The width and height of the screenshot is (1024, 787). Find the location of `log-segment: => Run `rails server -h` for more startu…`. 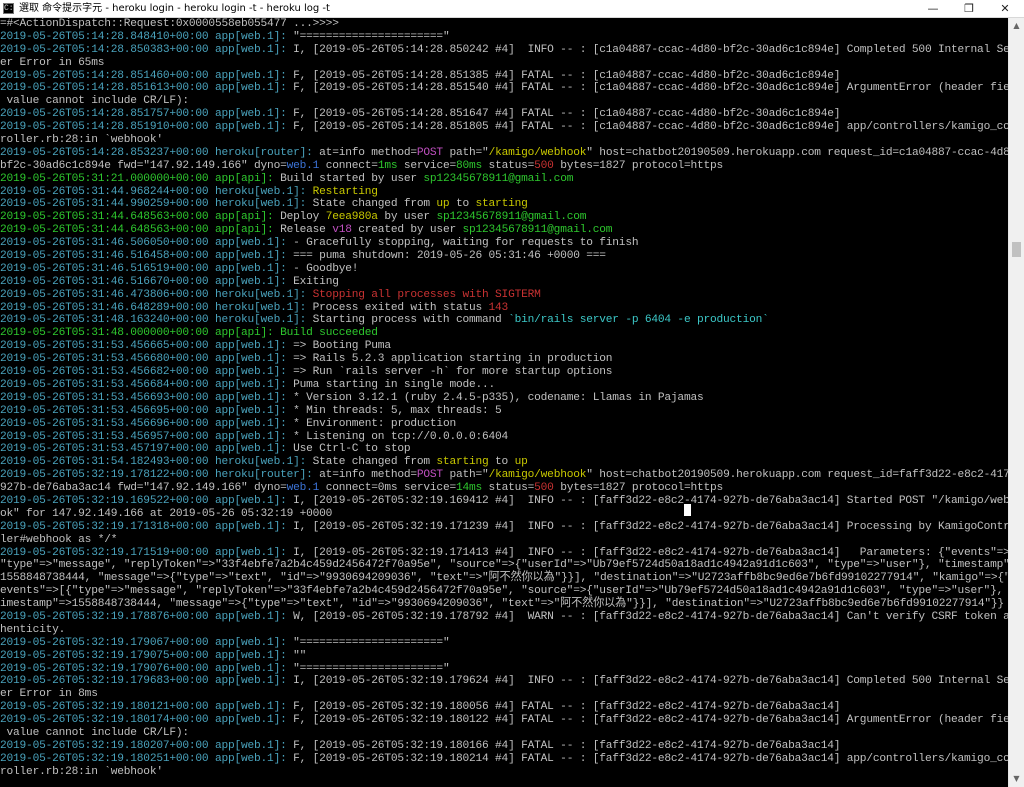

log-segment: => Run `rails server -h` for more startu… is located at coordinates (453, 372).